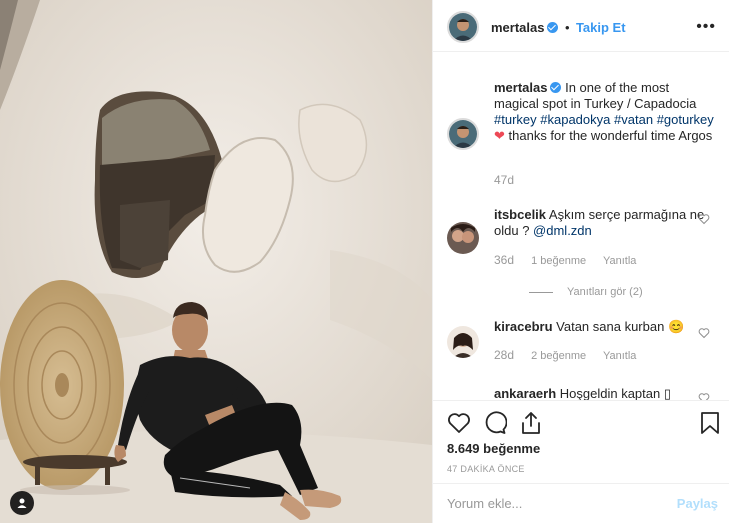  What do you see at coordinates (520, 214) in the screenshot?
I see `commenter-username: itsbcelik` at bounding box center [520, 214].